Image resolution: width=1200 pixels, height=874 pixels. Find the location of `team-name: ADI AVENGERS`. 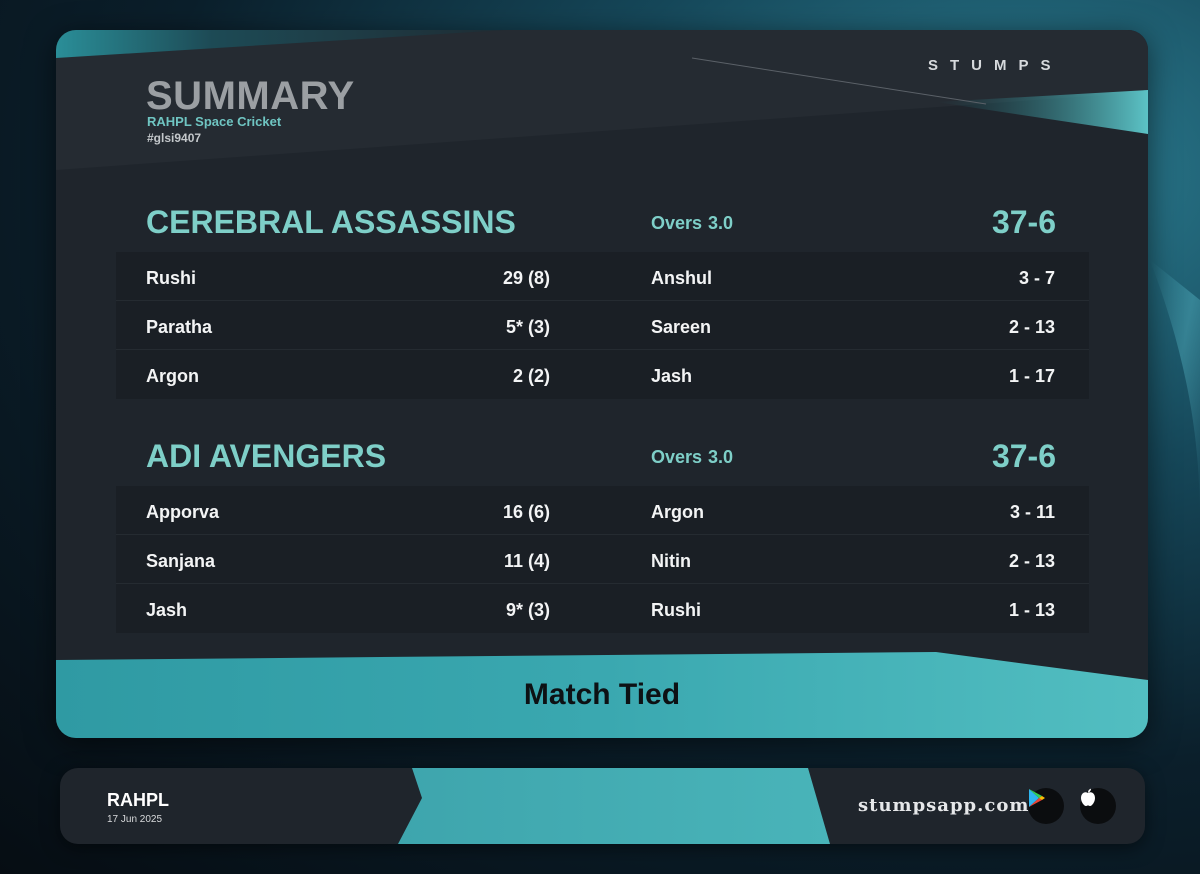

team-name: ADI AVENGERS is located at coordinates (266, 456).